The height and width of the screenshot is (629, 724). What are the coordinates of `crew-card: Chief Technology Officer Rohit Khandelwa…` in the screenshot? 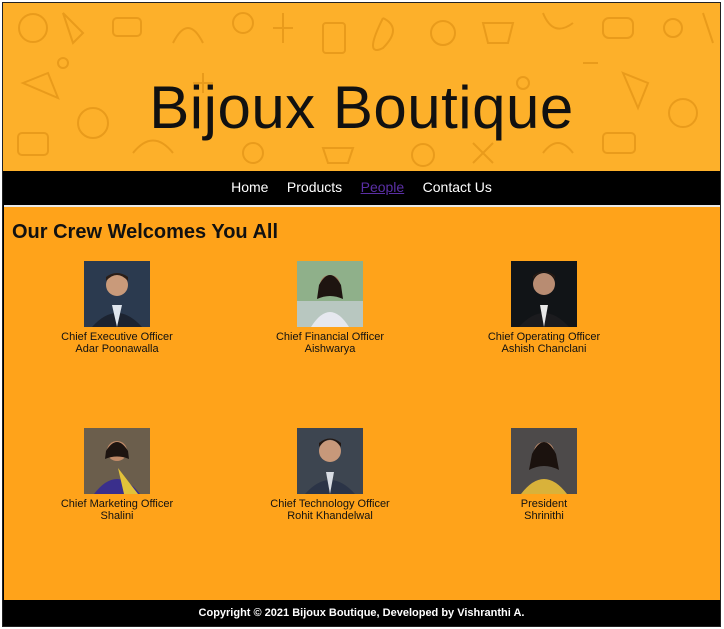 It's located at (330, 475).